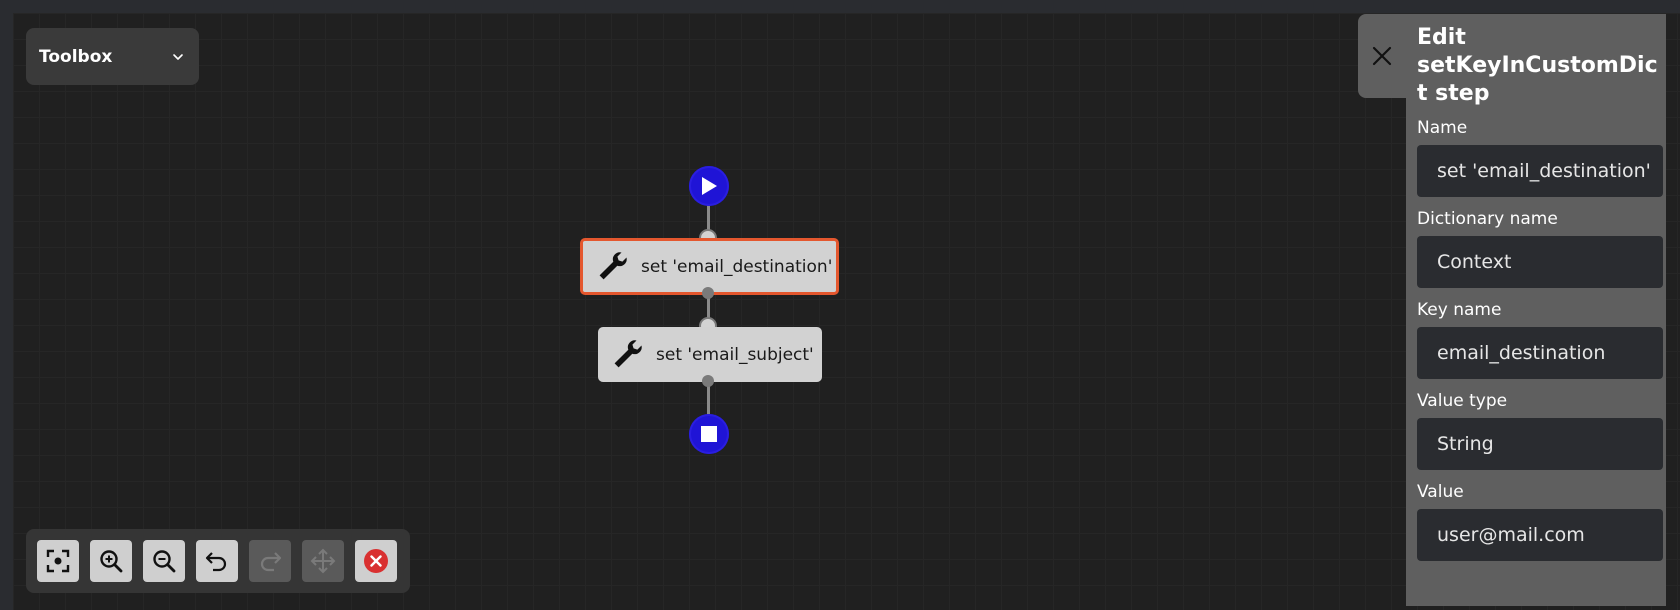  I want to click on focus-icon, so click(58, 561).